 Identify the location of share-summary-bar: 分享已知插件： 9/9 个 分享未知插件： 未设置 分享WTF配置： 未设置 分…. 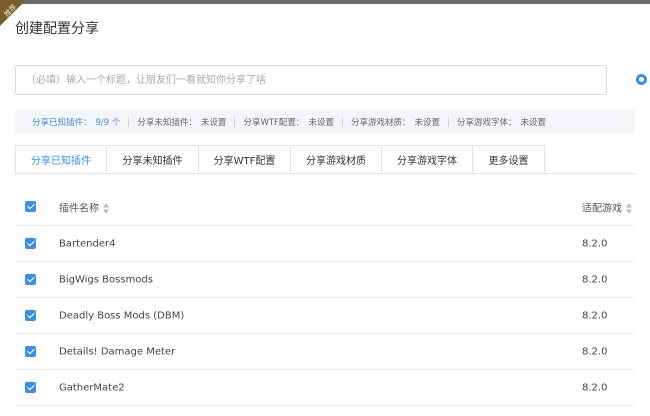
(325, 122).